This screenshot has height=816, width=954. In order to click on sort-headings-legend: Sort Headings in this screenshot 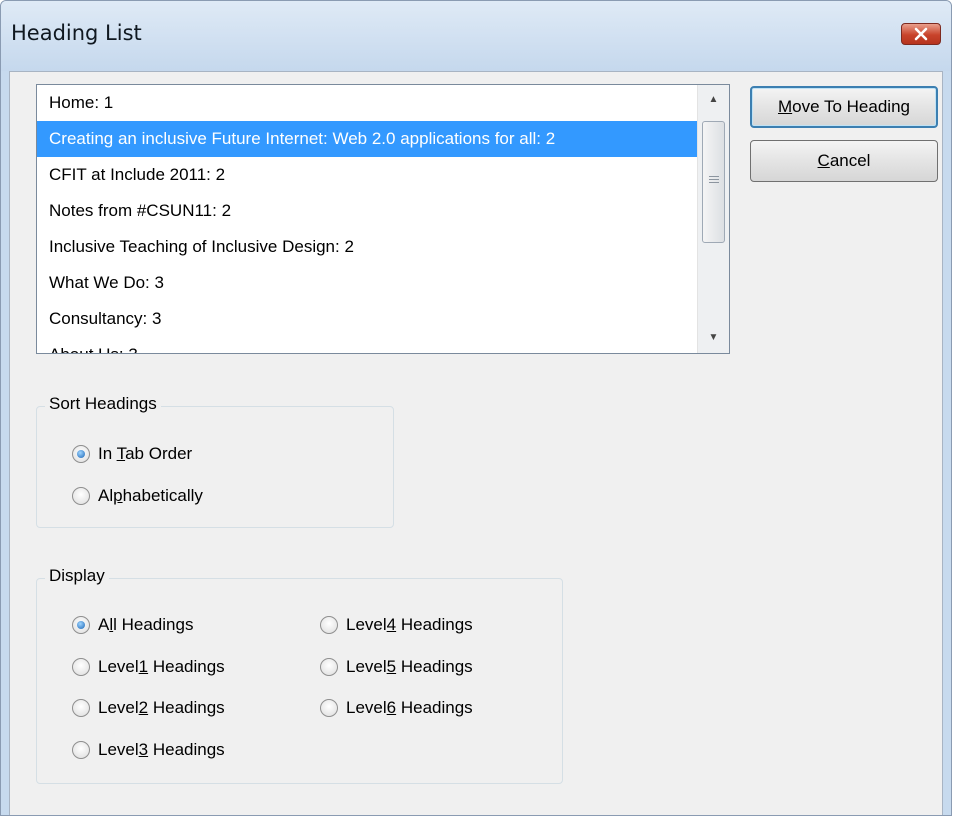, I will do `click(103, 404)`.